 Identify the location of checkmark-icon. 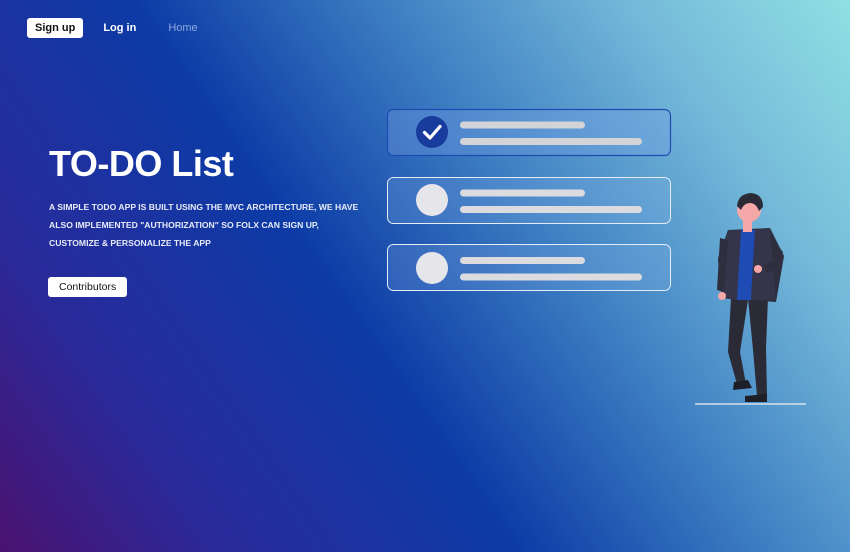
(432, 132).